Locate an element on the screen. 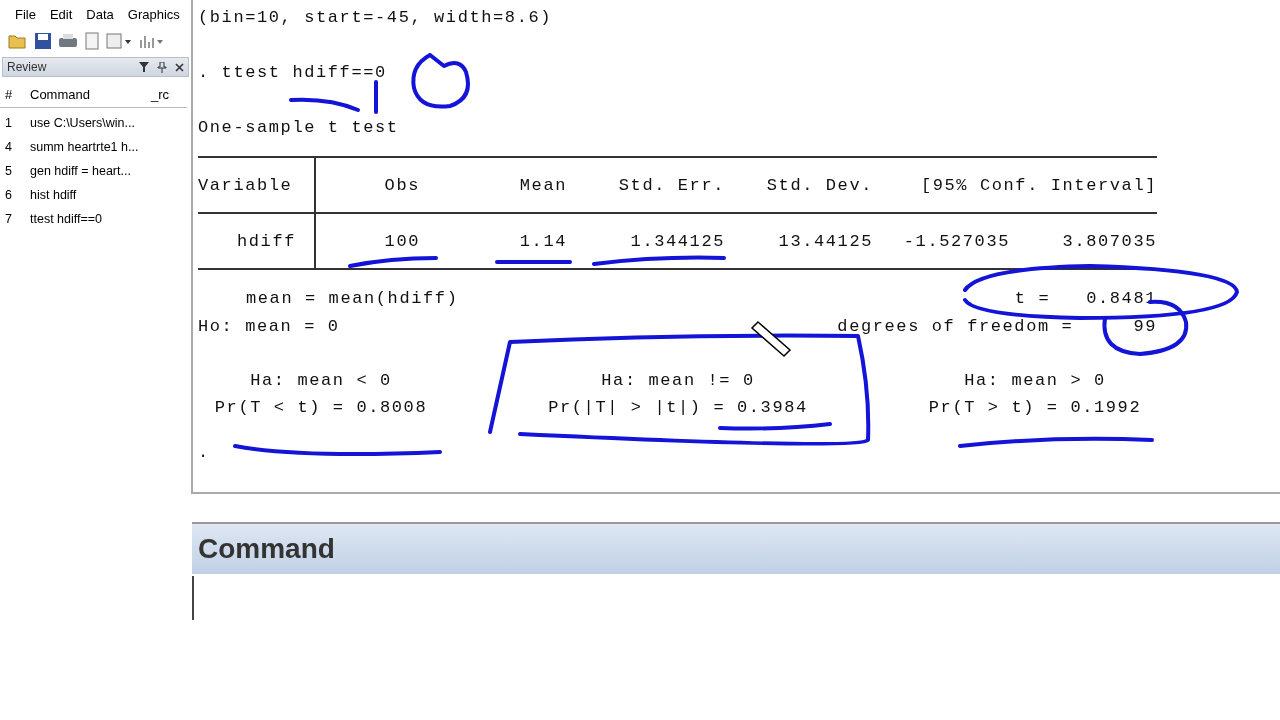  table-cell-text: 13.44125 is located at coordinates (825, 241).